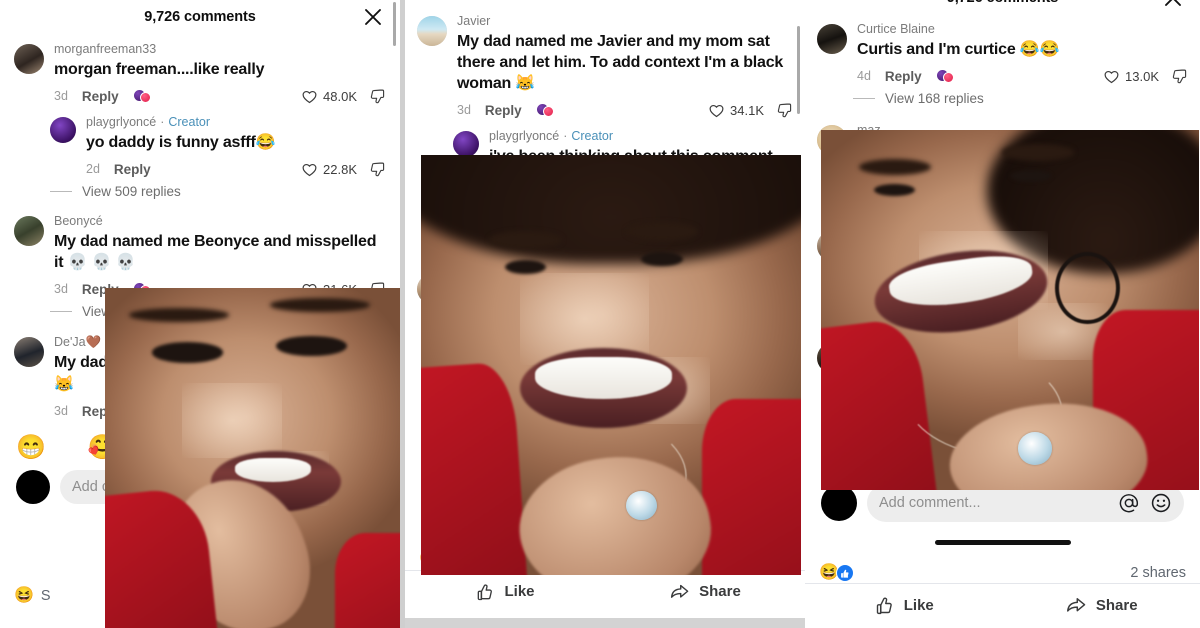  I want to click on like-count-group: 31.6K, so click(329, 289).